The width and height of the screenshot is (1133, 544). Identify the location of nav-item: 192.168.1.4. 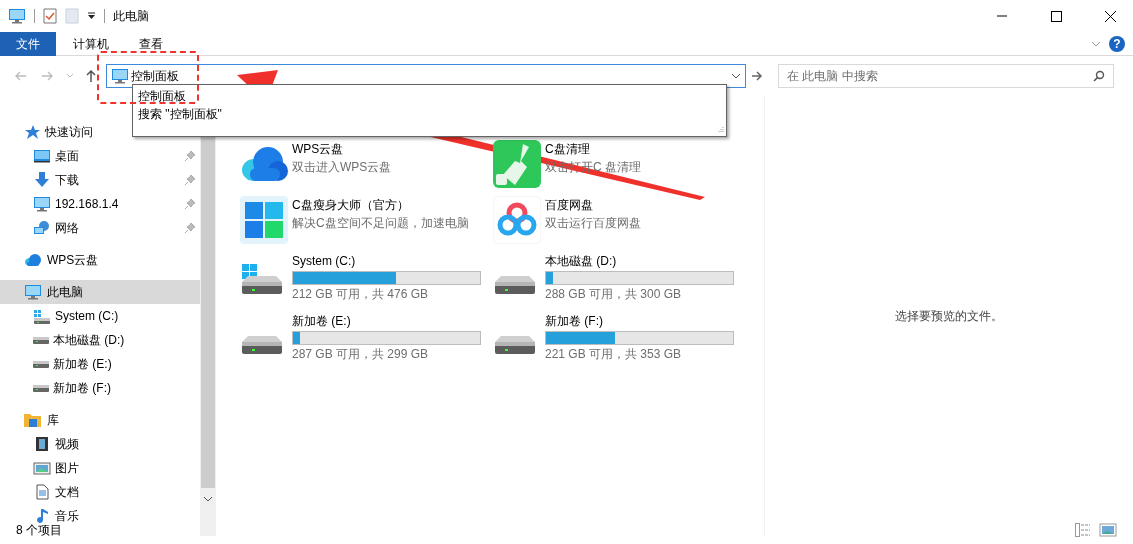
(100, 204).